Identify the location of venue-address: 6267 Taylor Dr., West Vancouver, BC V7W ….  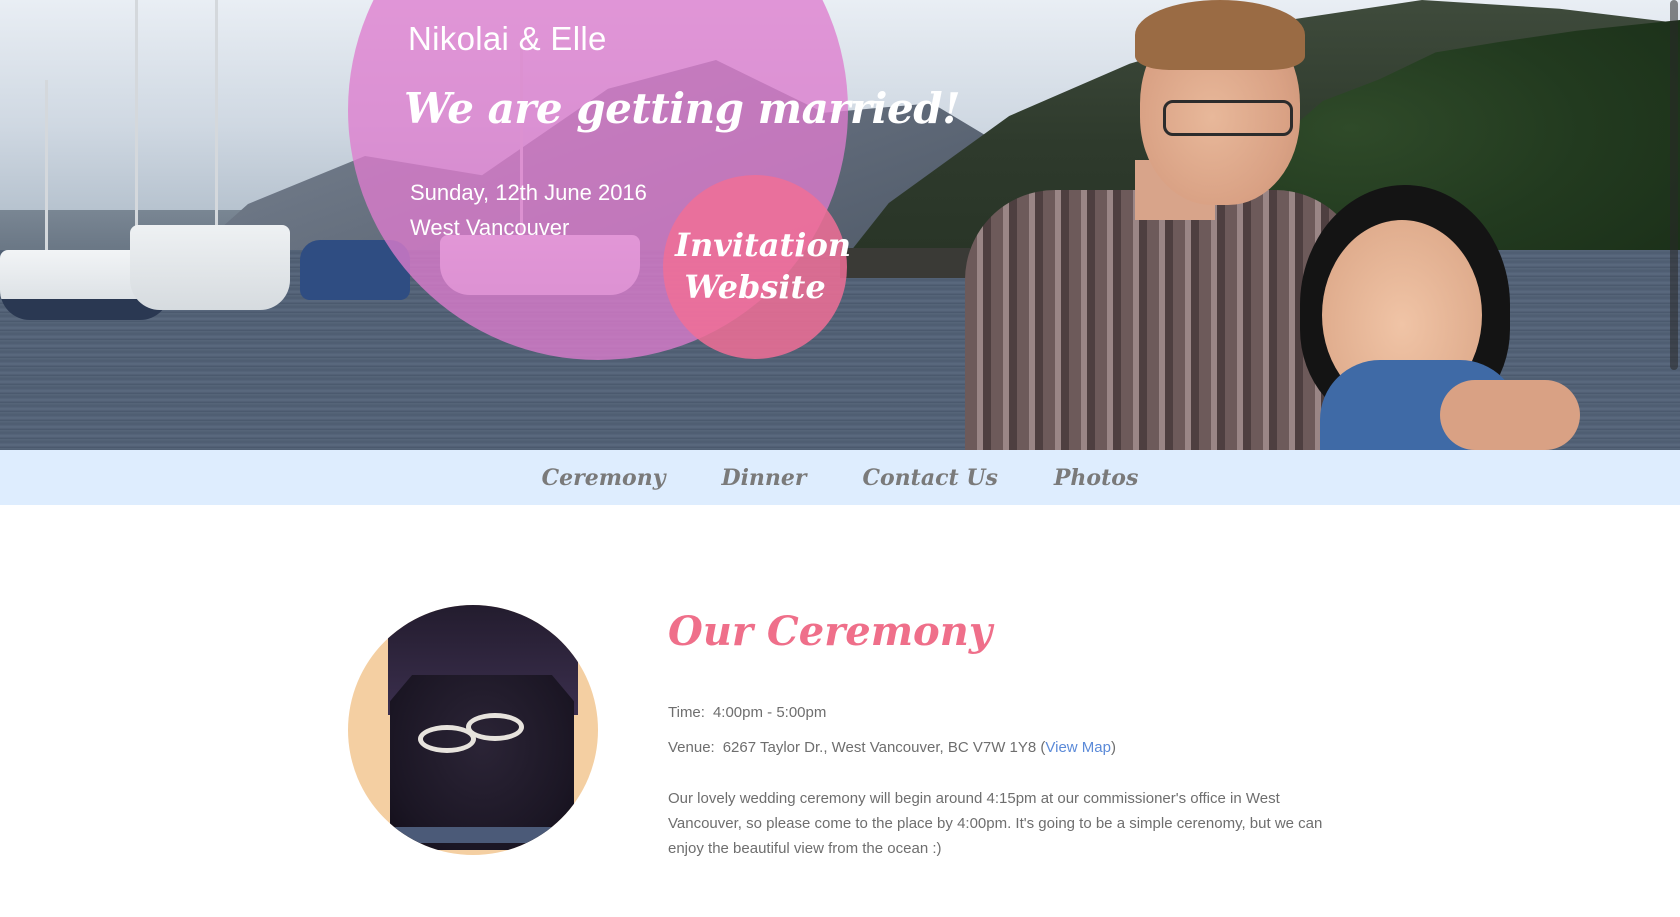
(879, 747).